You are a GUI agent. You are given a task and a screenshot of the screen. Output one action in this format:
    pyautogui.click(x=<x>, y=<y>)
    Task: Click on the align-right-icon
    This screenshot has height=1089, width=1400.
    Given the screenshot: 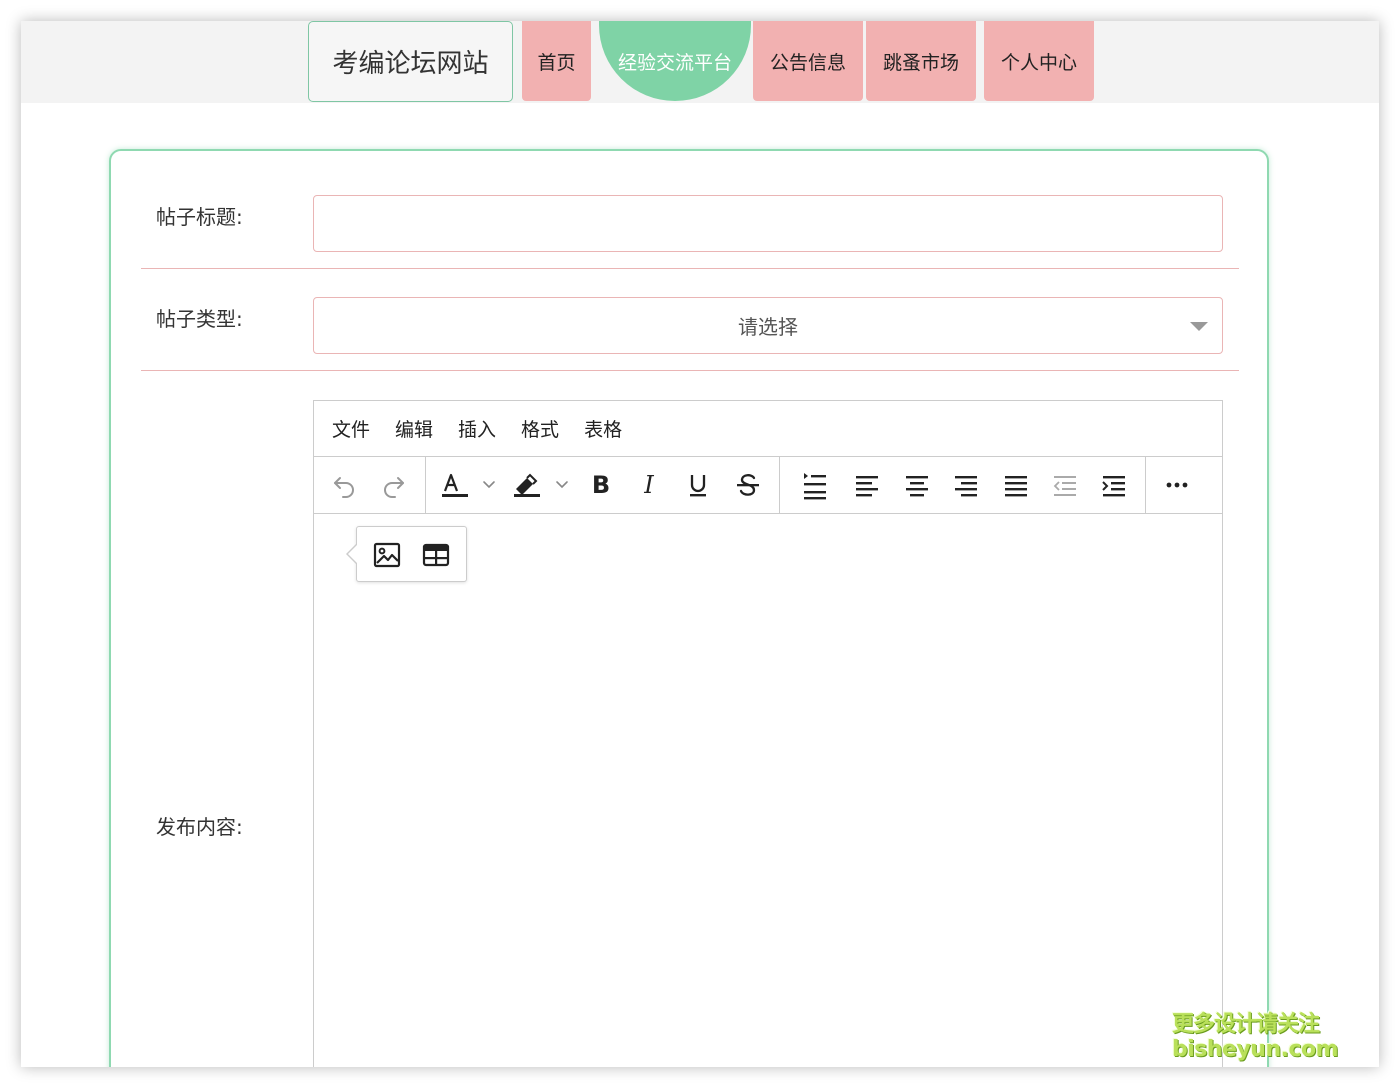 What is the action you would take?
    pyautogui.click(x=966, y=485)
    